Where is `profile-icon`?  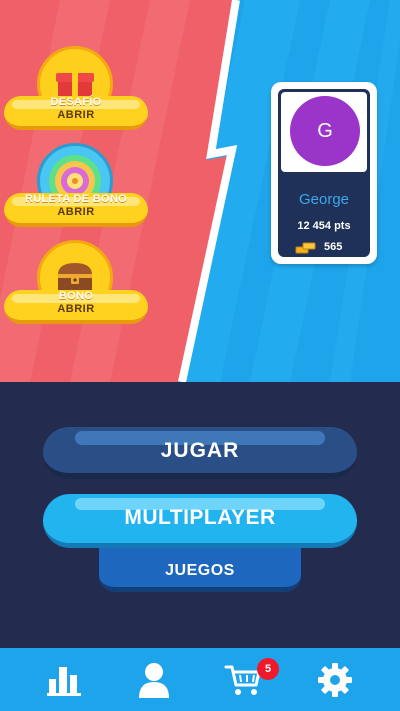
profile-icon is located at coordinates (154, 680).